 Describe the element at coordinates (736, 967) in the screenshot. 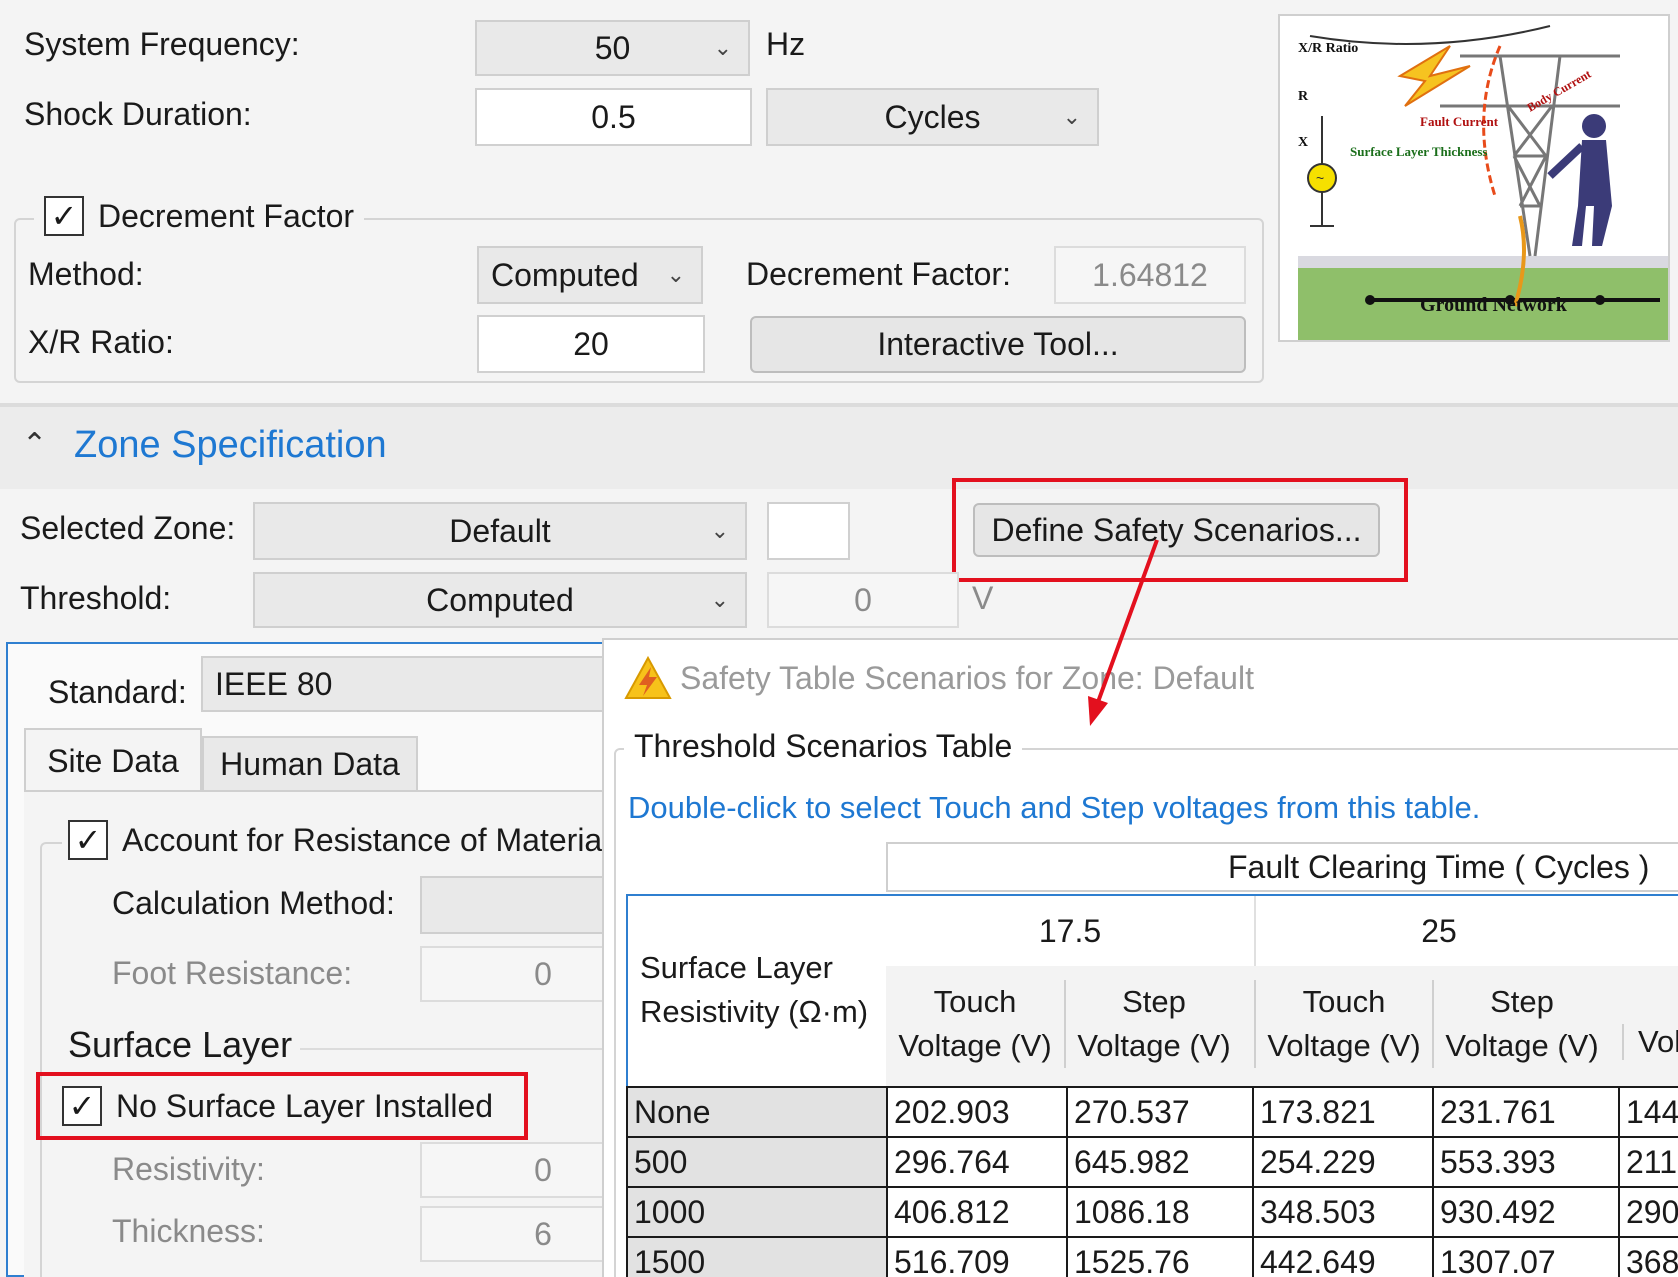

I see `row-header-line1: Surface Layer` at that location.